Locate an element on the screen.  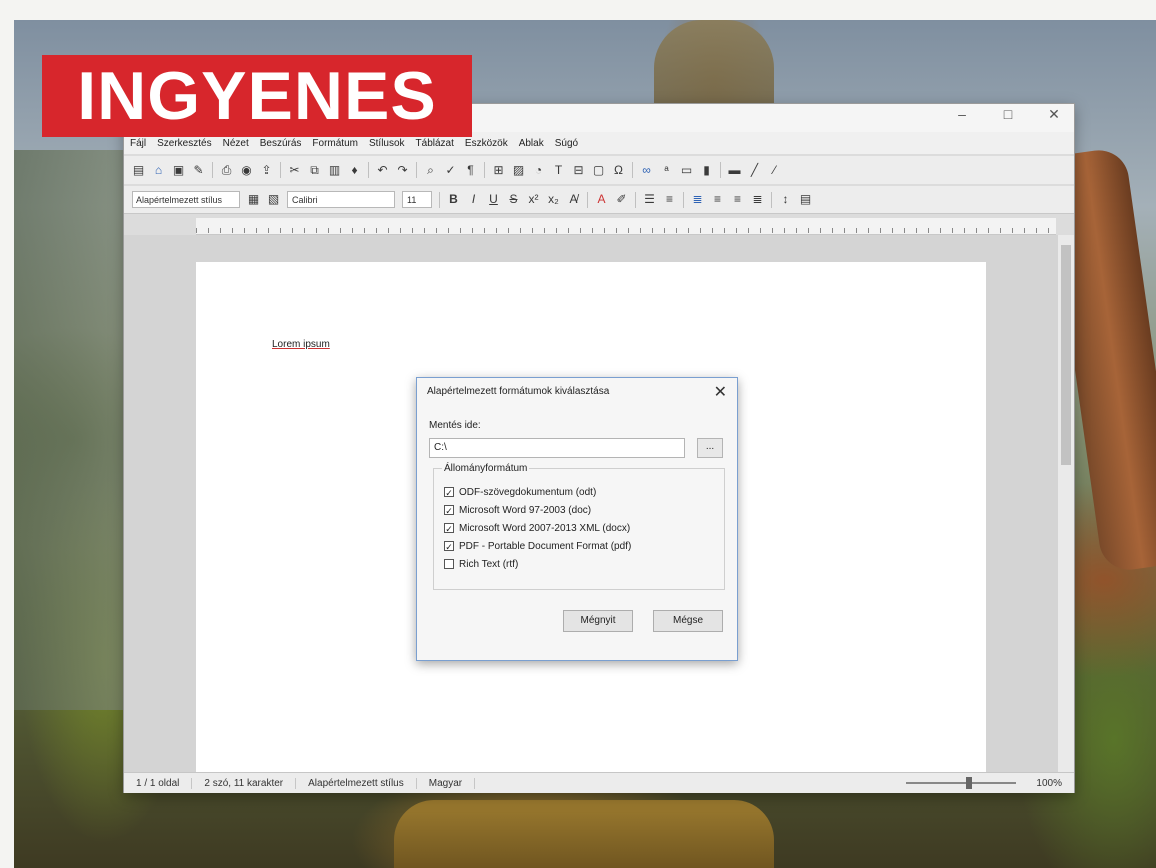
cut-icon: ✂ is located at coordinates (294, 170).